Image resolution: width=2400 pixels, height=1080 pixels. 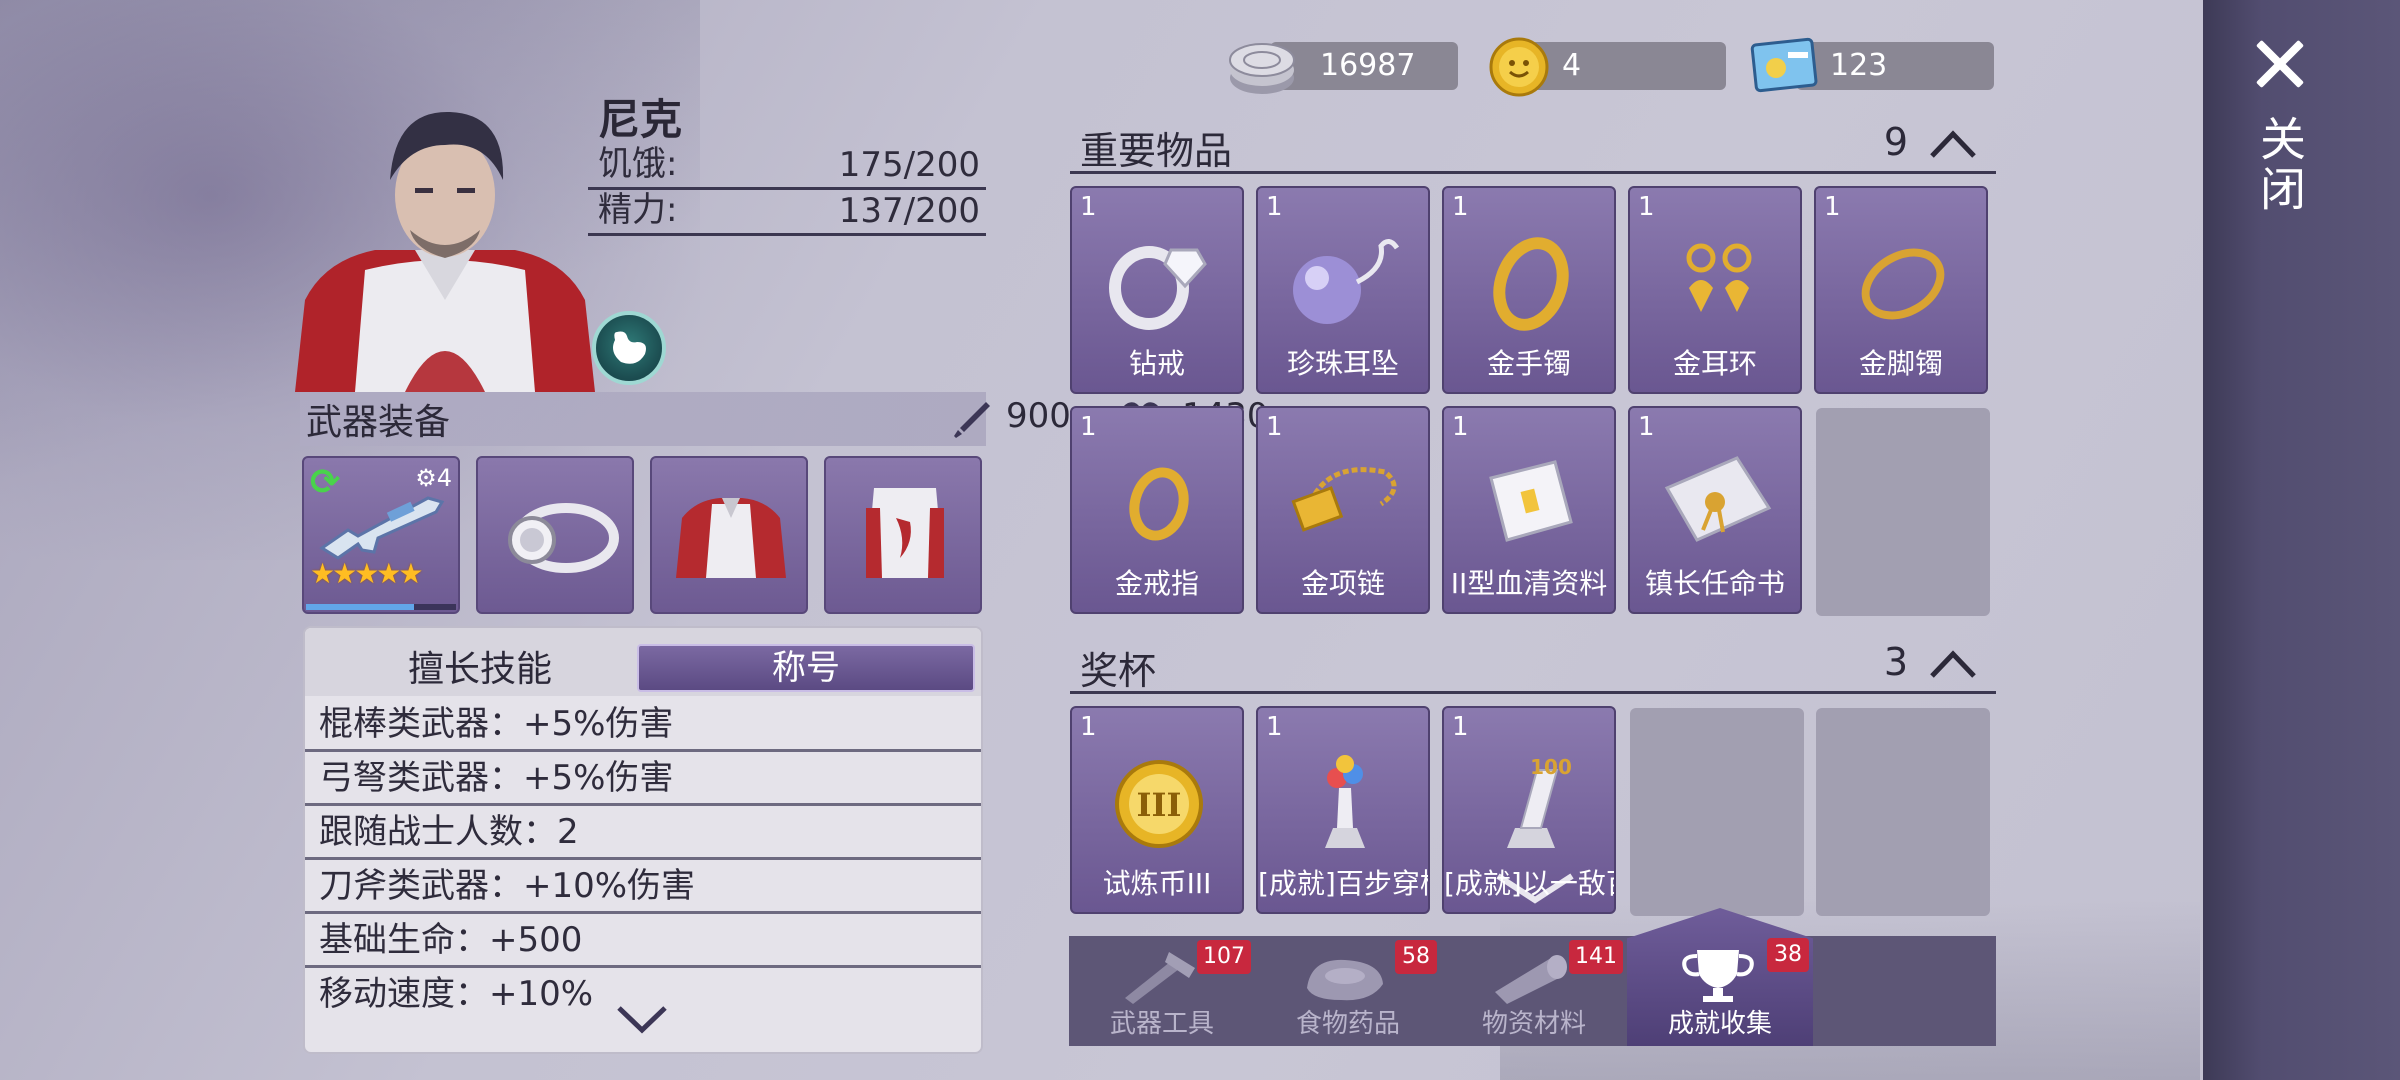 I want to click on equip-slot-legs, so click(x=903, y=535).